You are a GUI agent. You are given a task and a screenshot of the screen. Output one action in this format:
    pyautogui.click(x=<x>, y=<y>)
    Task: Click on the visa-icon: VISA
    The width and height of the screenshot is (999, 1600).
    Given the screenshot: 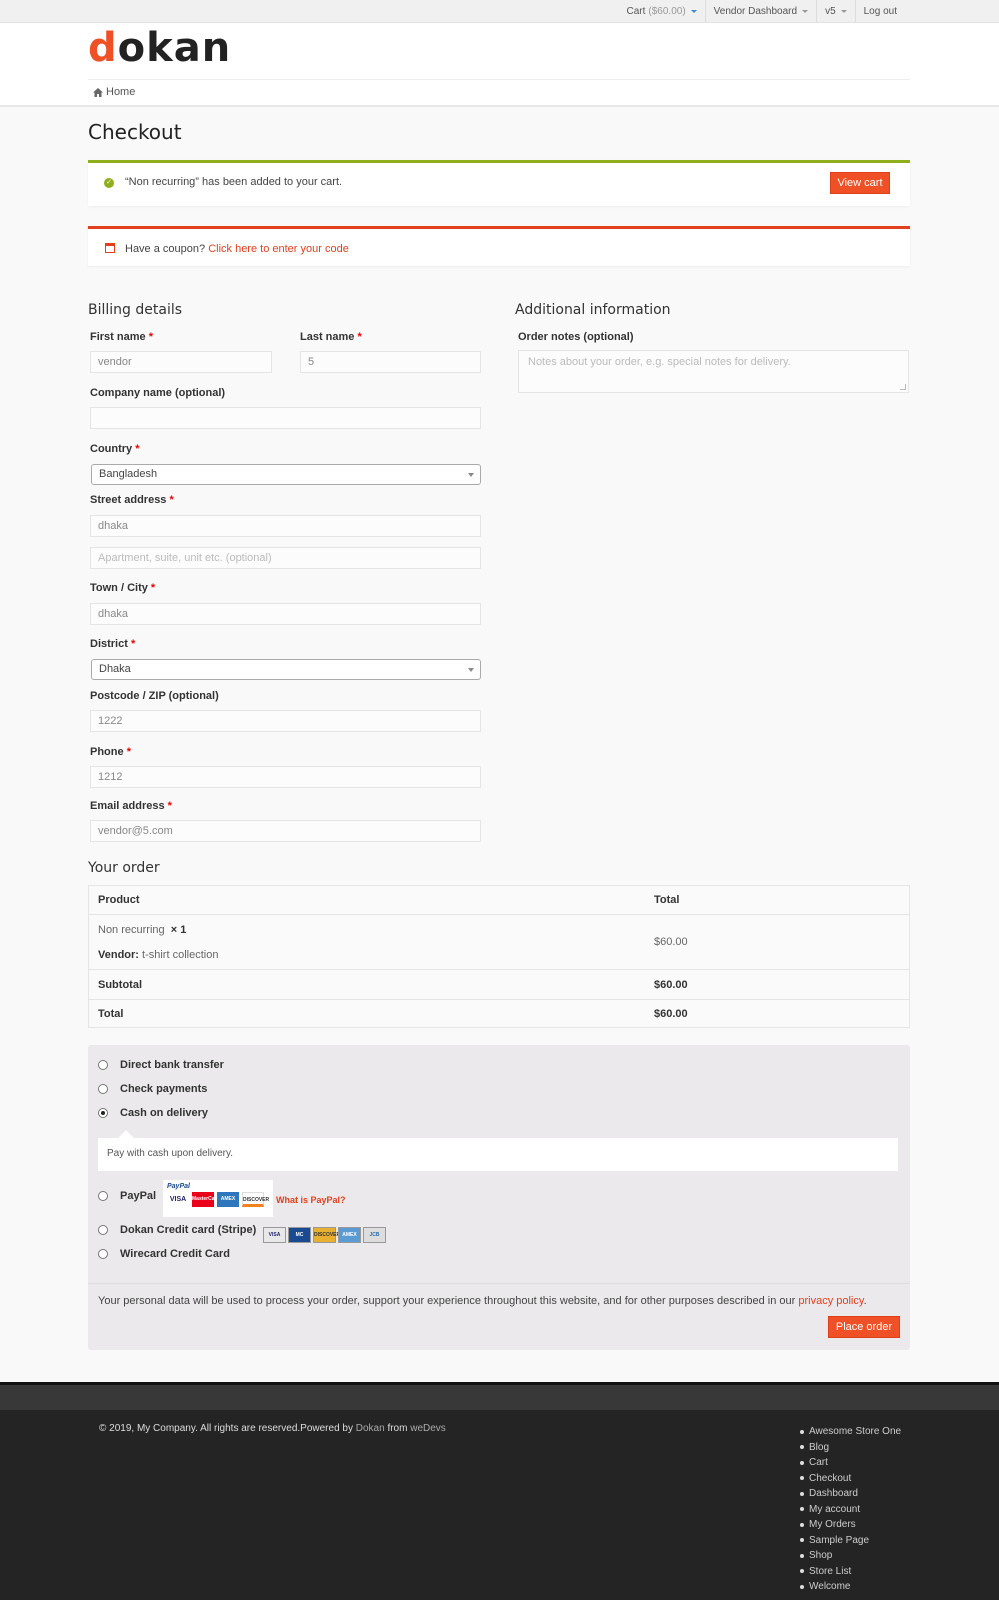 What is the action you would take?
    pyautogui.click(x=274, y=1235)
    